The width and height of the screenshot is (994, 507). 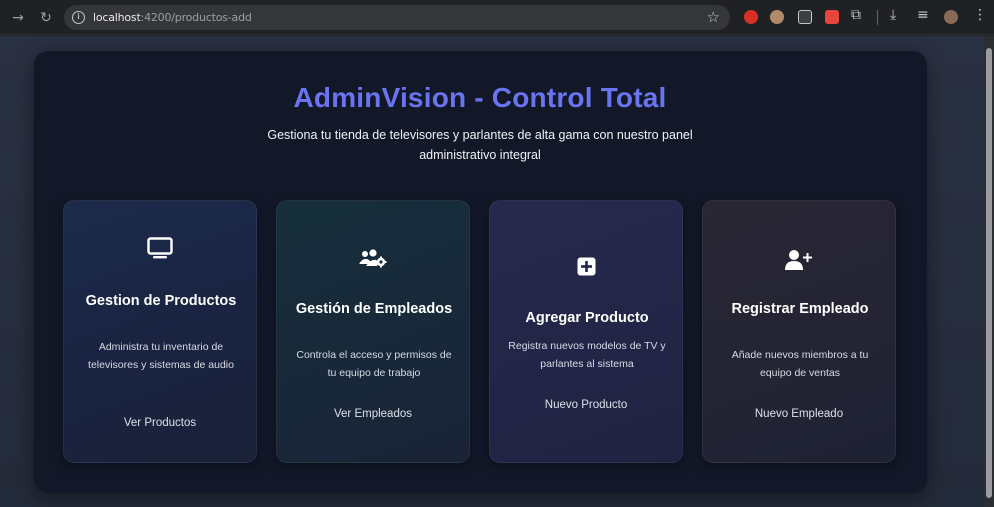 I want to click on ver-empleados-link: Ver Empleados, so click(x=373, y=414).